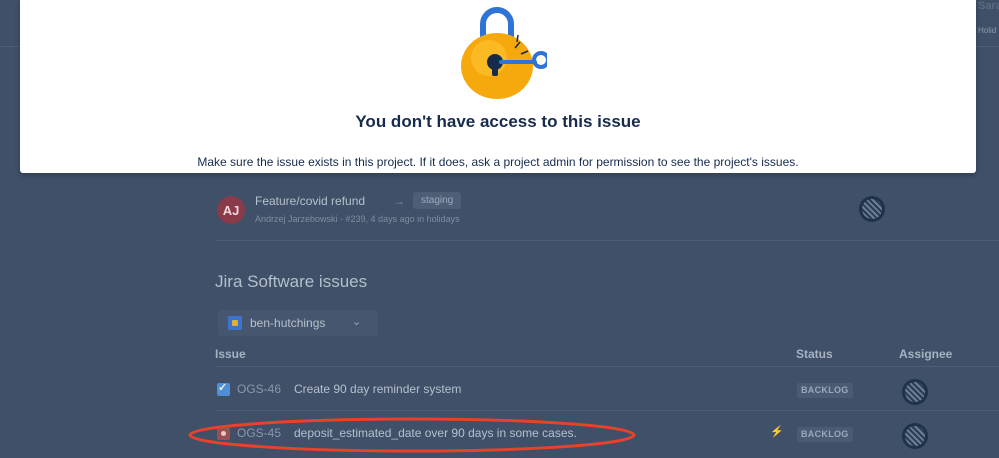 The image size is (999, 458). What do you see at coordinates (777, 432) in the screenshot?
I see `priority-icon: ⚡` at bounding box center [777, 432].